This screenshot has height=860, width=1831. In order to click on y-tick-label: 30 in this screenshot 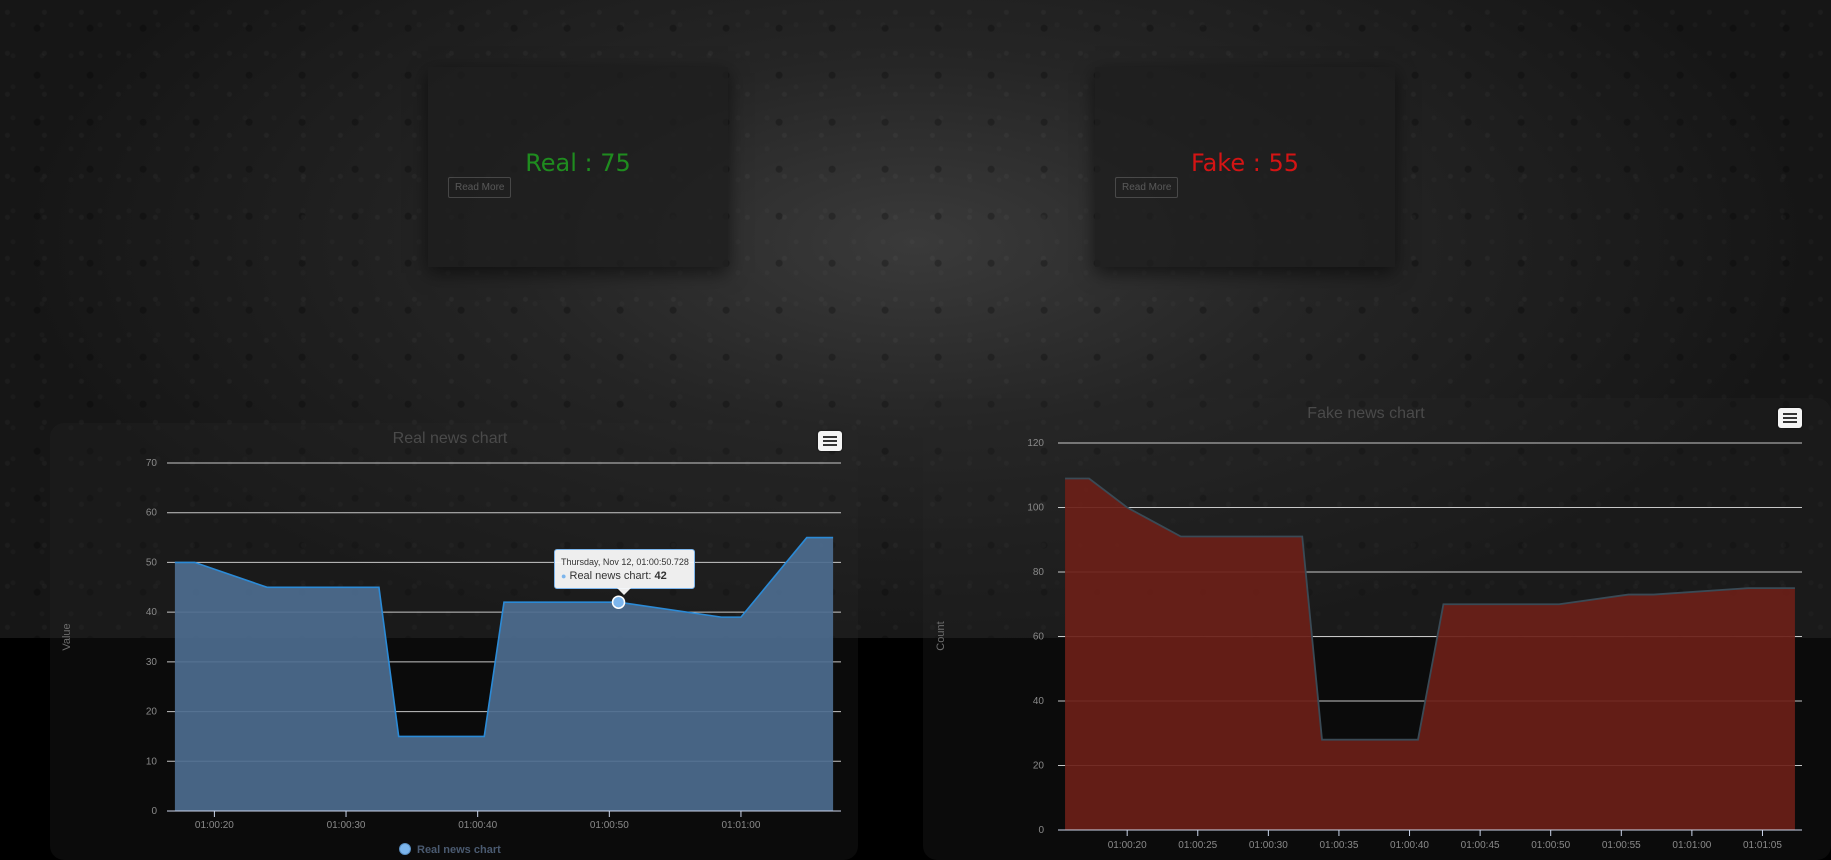, I will do `click(152, 662)`.